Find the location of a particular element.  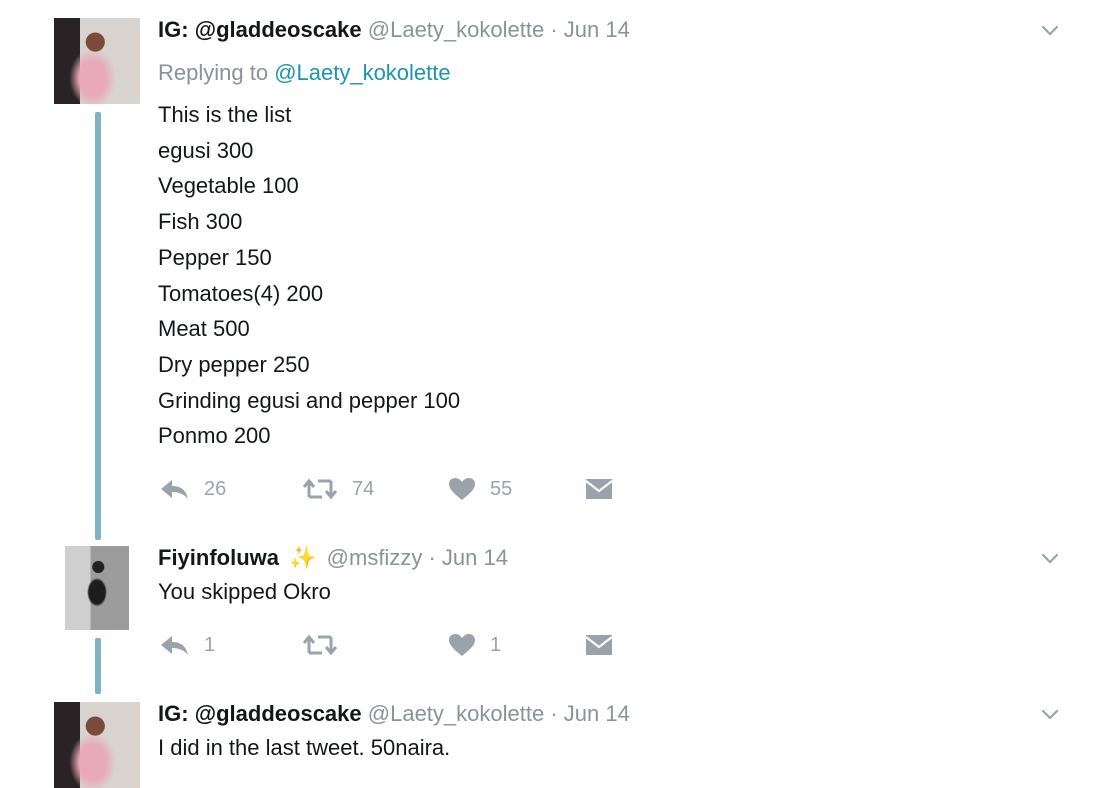

tweet-line: Dry pepper 250 is located at coordinates (234, 364).